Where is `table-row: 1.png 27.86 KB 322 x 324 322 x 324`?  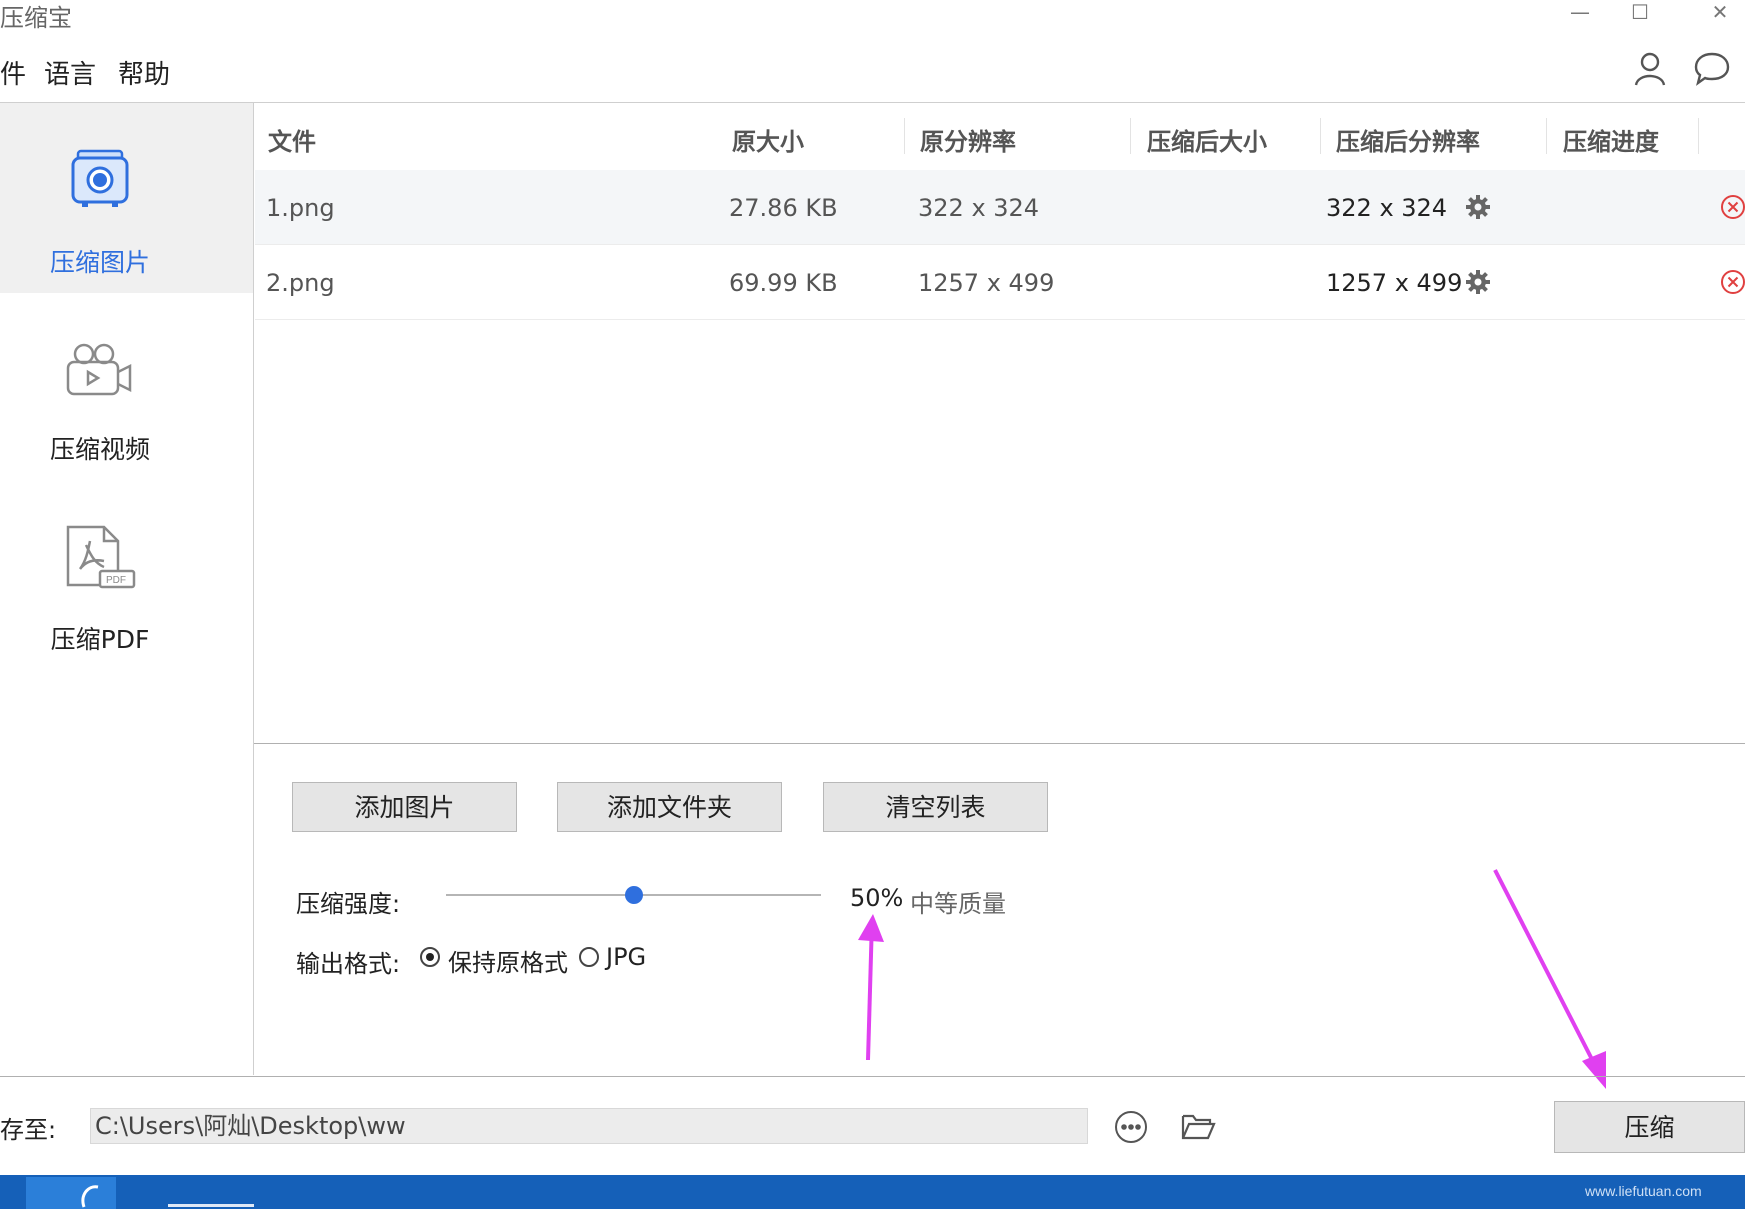 table-row: 1.png 27.86 KB 322 x 324 322 x 324 is located at coordinates (1000, 207).